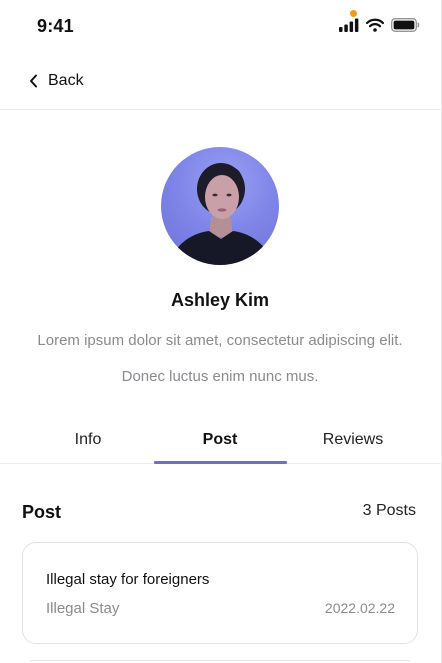 This screenshot has height=663, width=442. What do you see at coordinates (221, 81) in the screenshot?
I see `navigation-bar: Back` at bounding box center [221, 81].